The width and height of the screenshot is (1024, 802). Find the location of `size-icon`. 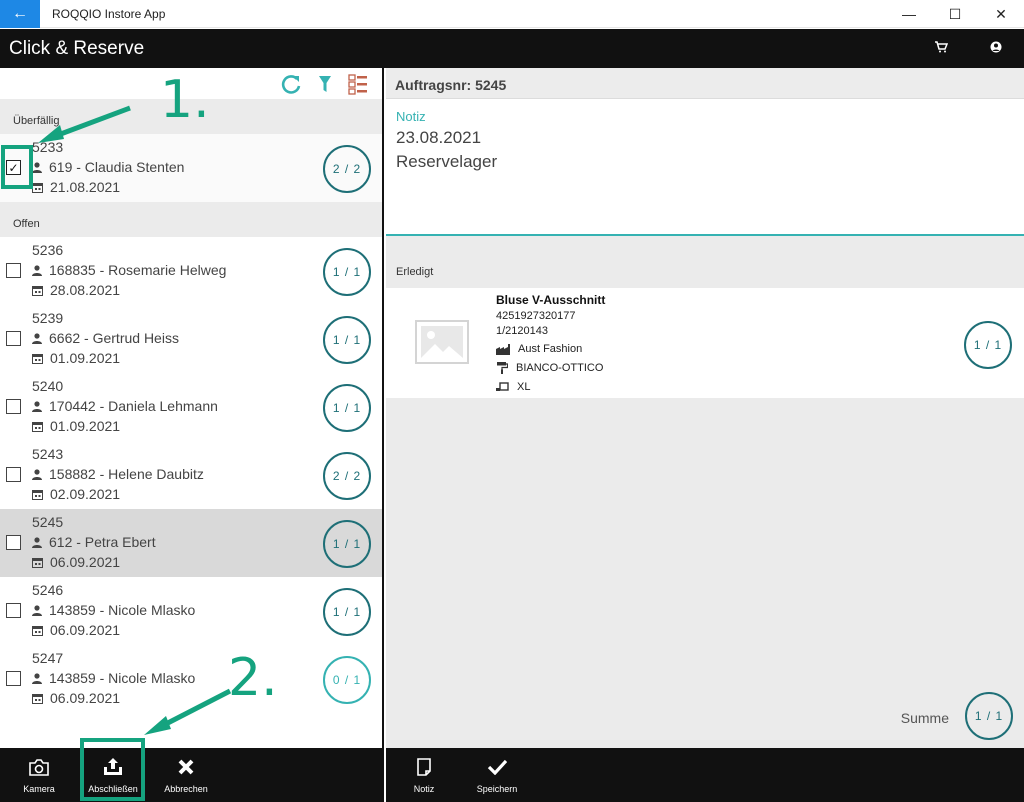

size-icon is located at coordinates (502, 386).